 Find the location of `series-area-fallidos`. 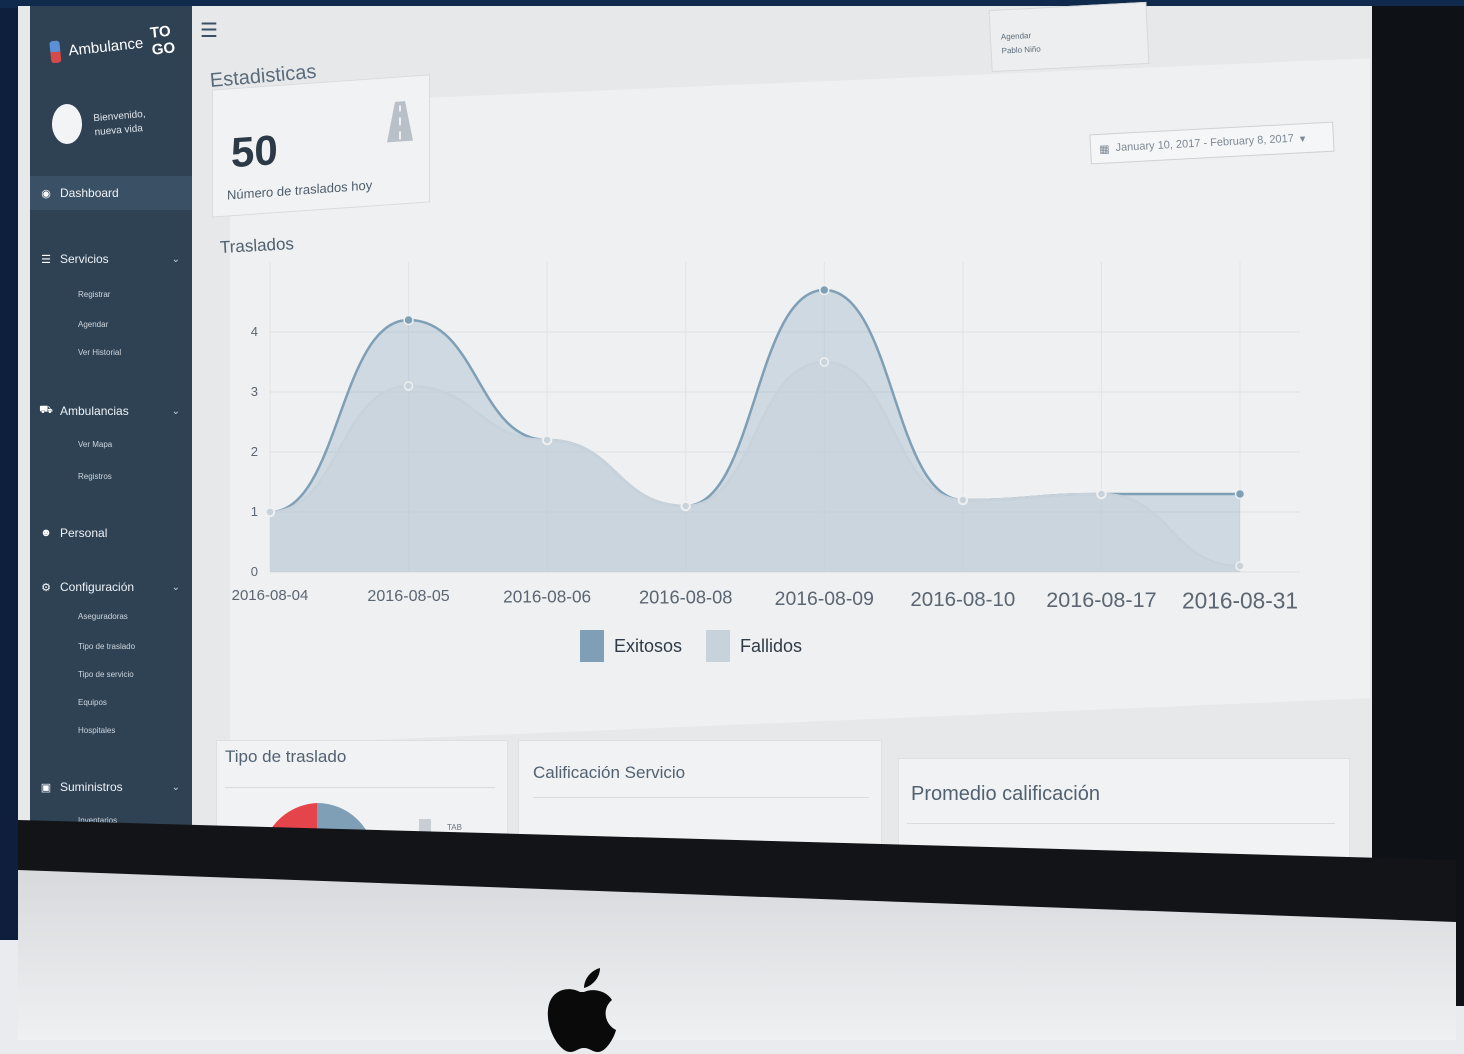

series-area-fallidos is located at coordinates (755, 467).